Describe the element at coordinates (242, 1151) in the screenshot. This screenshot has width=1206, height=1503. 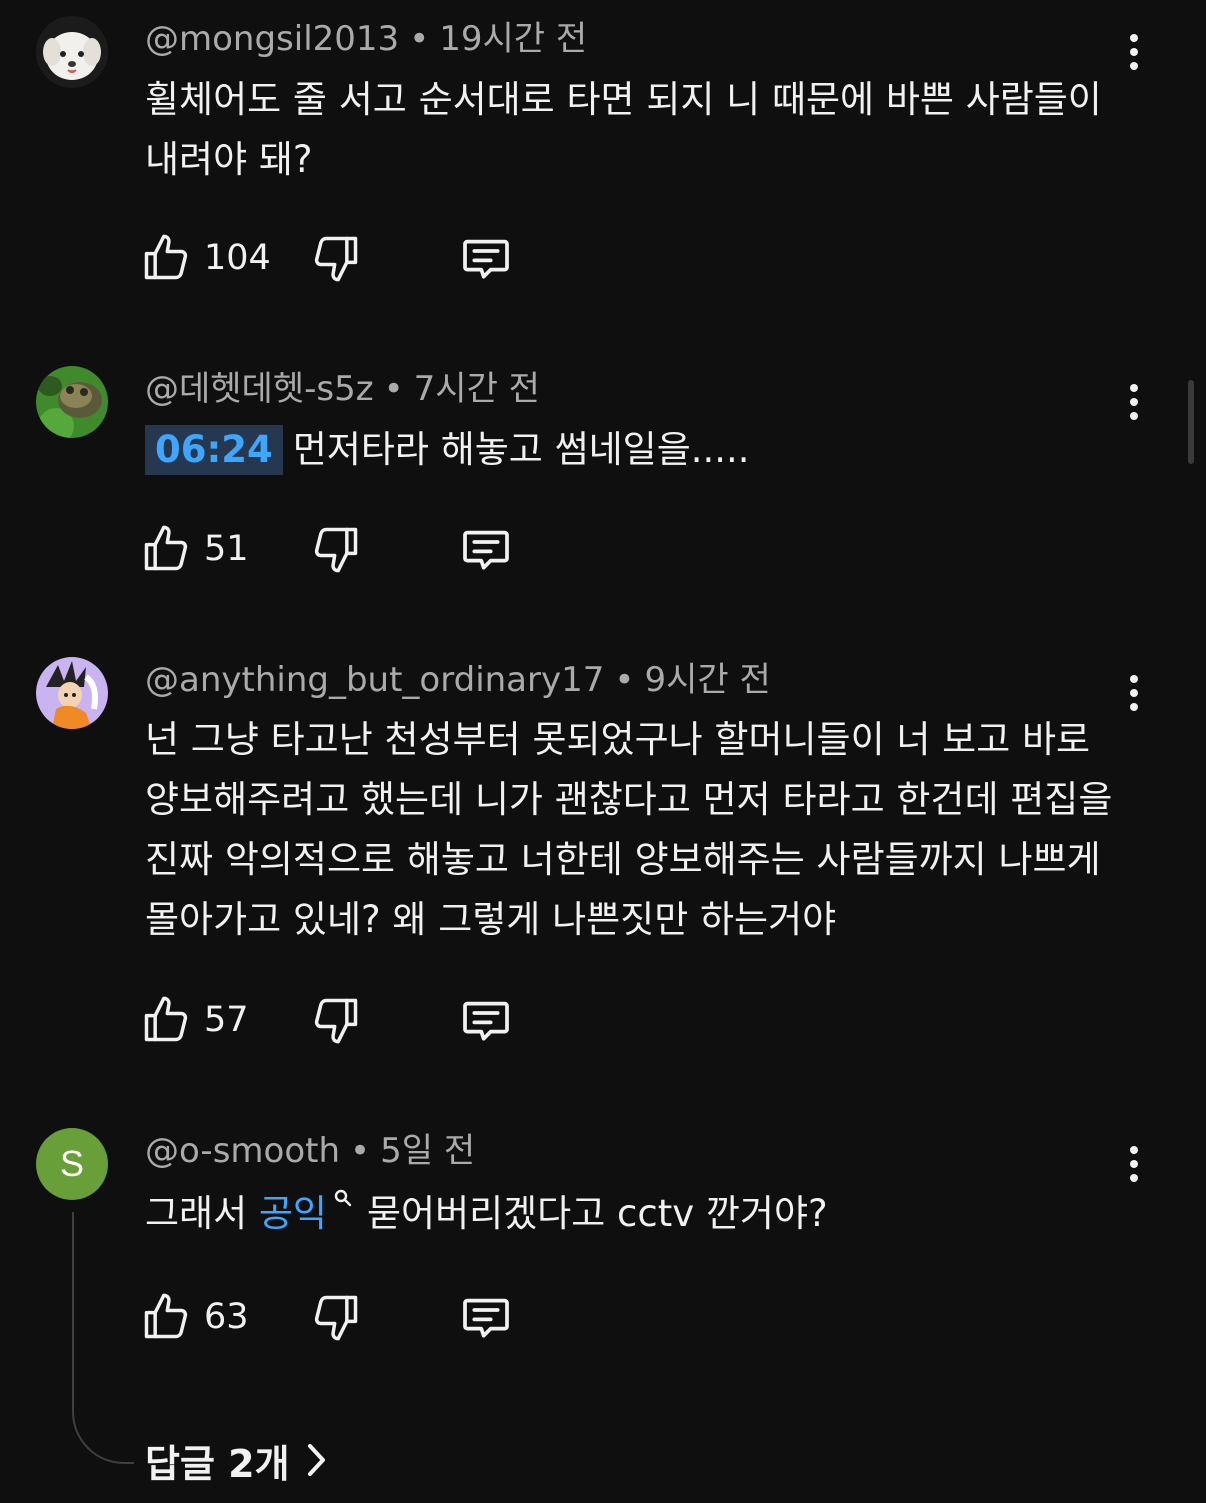
I see `comment-author: @o-smooth` at that location.